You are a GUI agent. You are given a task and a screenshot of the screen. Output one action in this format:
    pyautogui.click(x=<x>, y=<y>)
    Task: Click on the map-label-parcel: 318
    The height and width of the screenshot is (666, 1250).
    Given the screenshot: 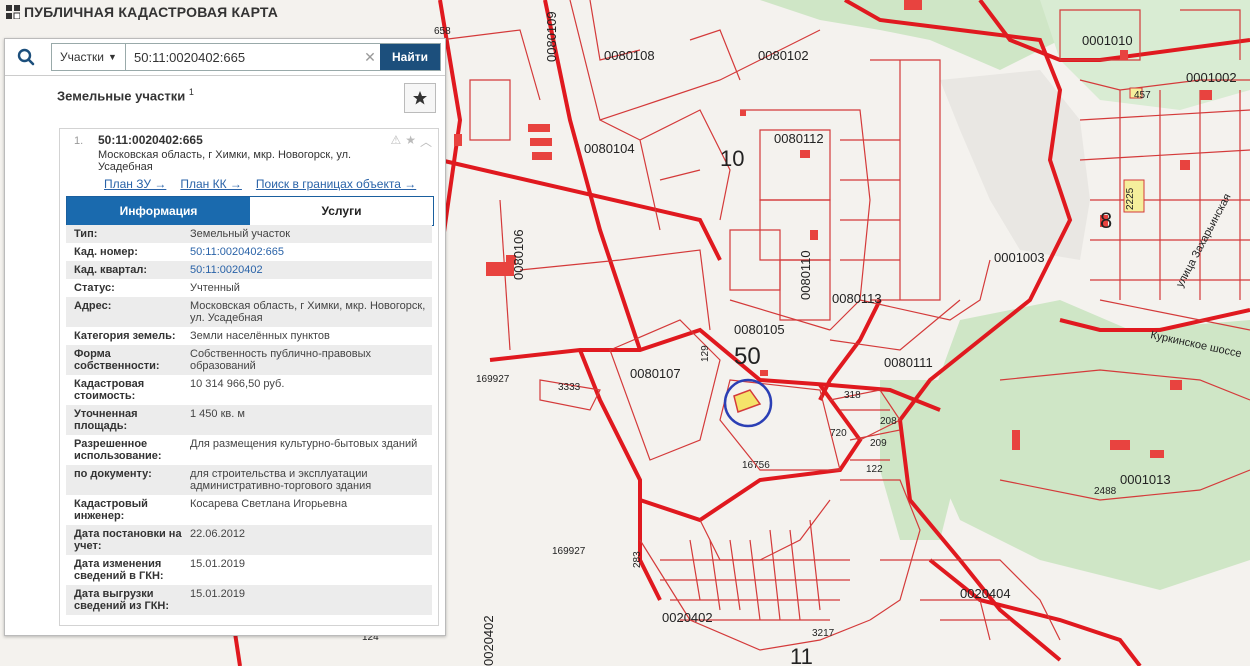 What is the action you would take?
    pyautogui.click(x=852, y=395)
    